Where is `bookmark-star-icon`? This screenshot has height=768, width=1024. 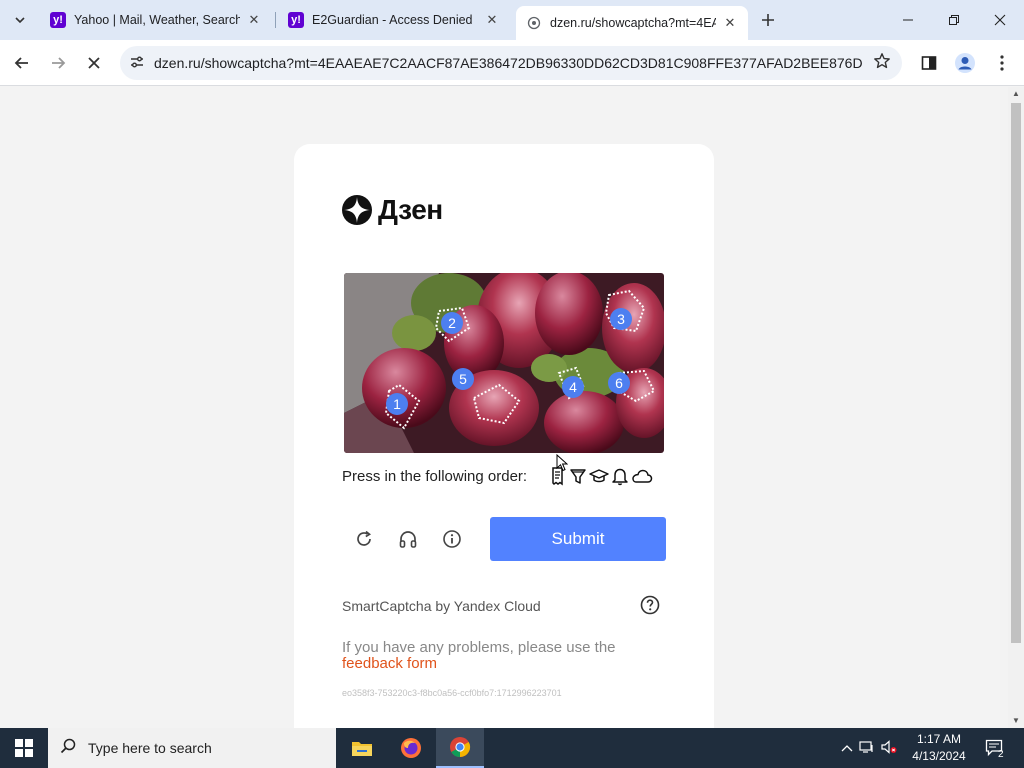
bookmark-star-icon is located at coordinates (882, 63).